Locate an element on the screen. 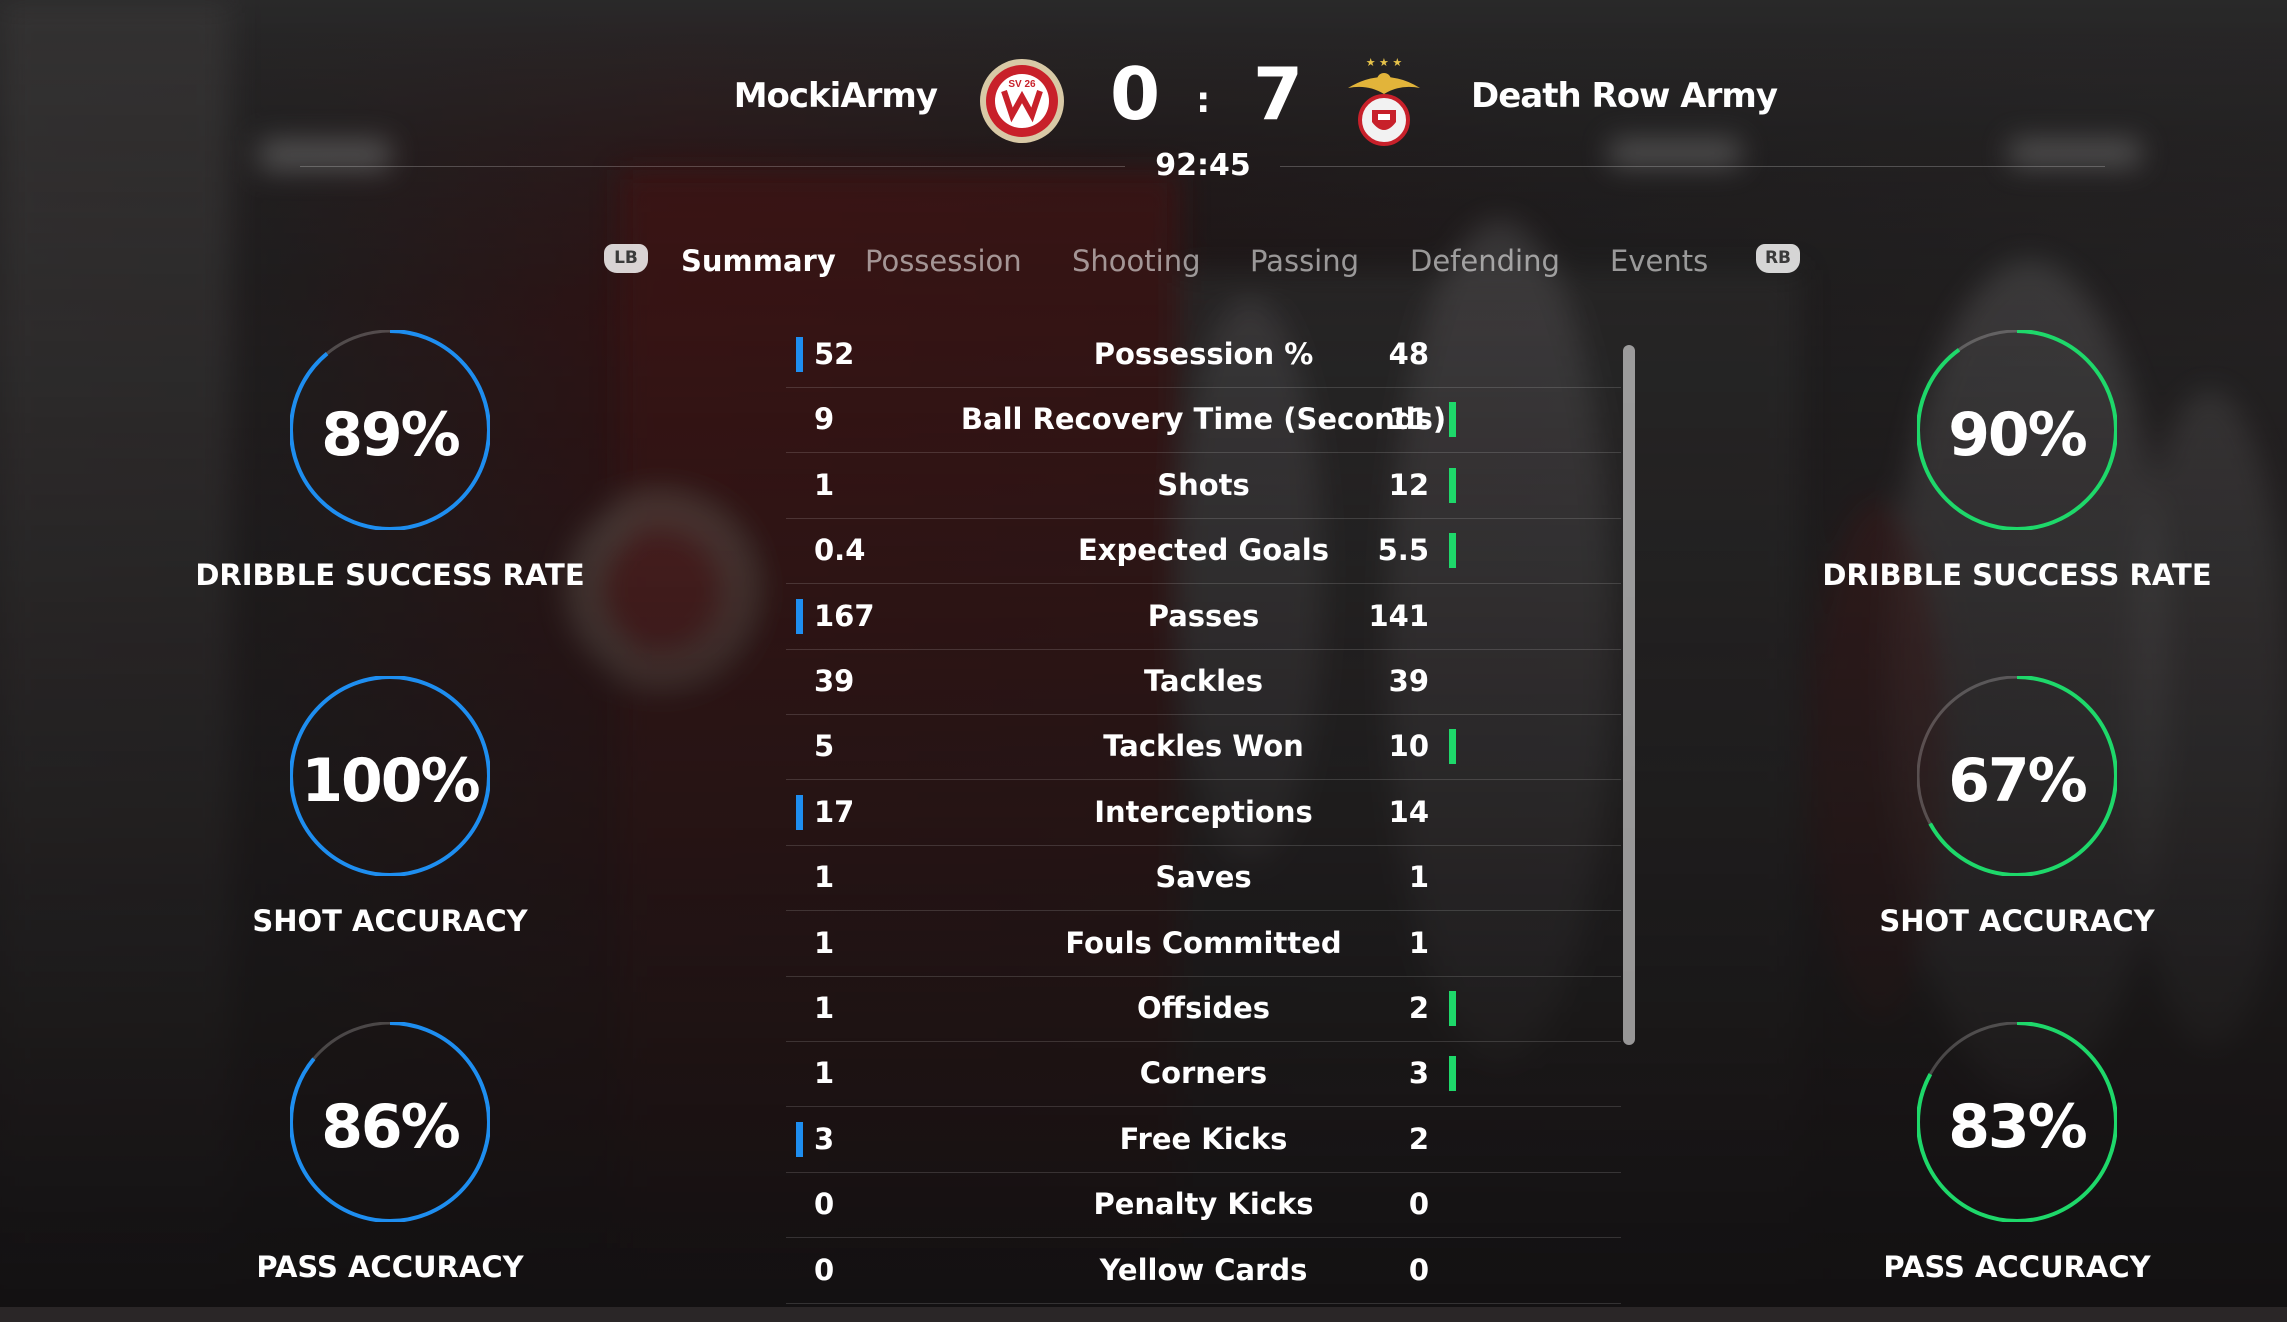 The height and width of the screenshot is (1322, 2287). header-divider-right is located at coordinates (1692, 166).